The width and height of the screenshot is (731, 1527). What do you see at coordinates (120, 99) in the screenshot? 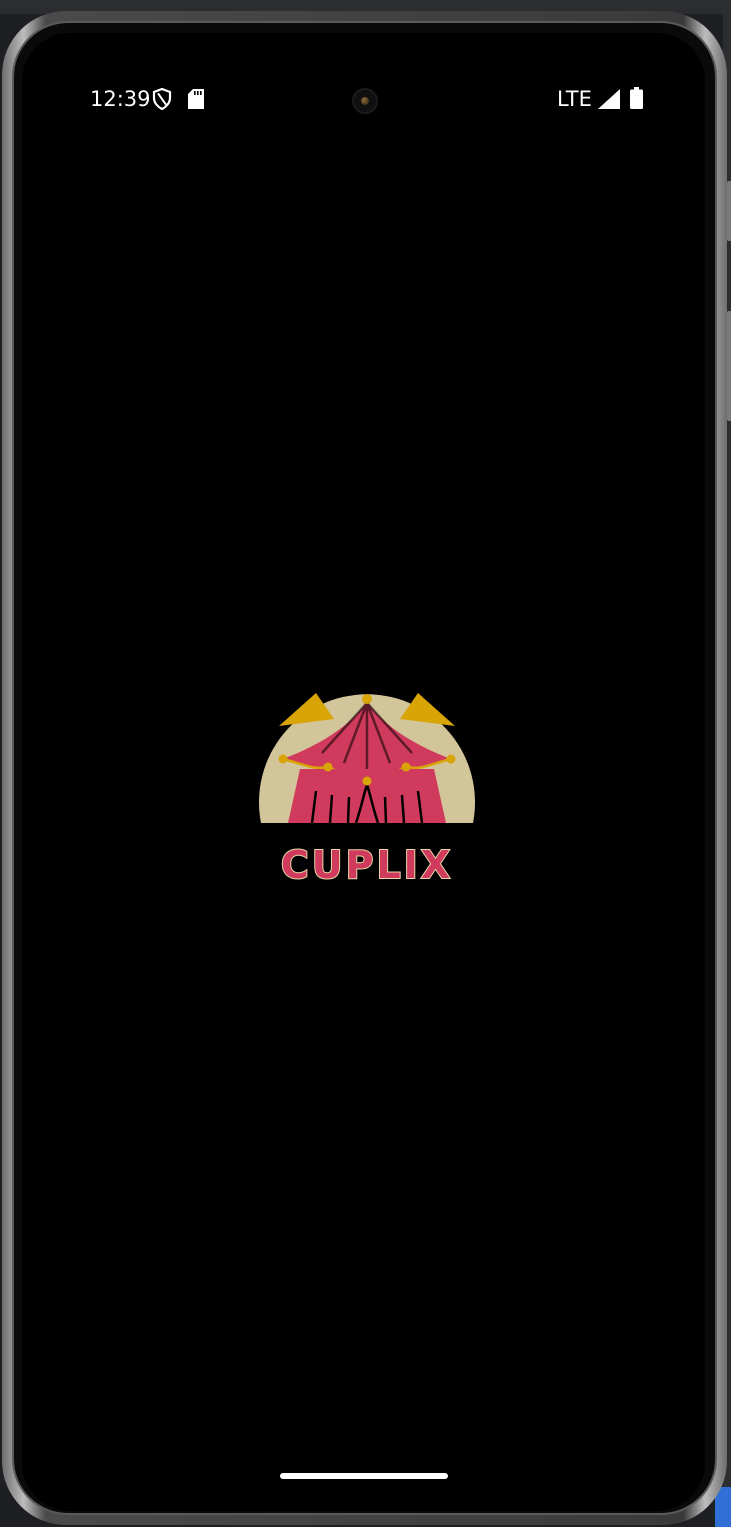
I see `status-time: 12:39` at bounding box center [120, 99].